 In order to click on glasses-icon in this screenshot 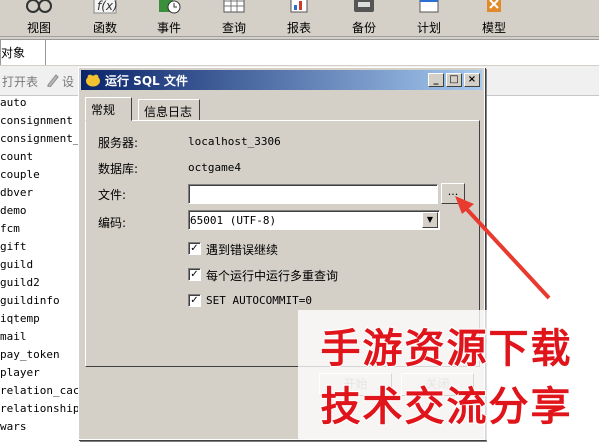, I will do `click(39, 6)`.